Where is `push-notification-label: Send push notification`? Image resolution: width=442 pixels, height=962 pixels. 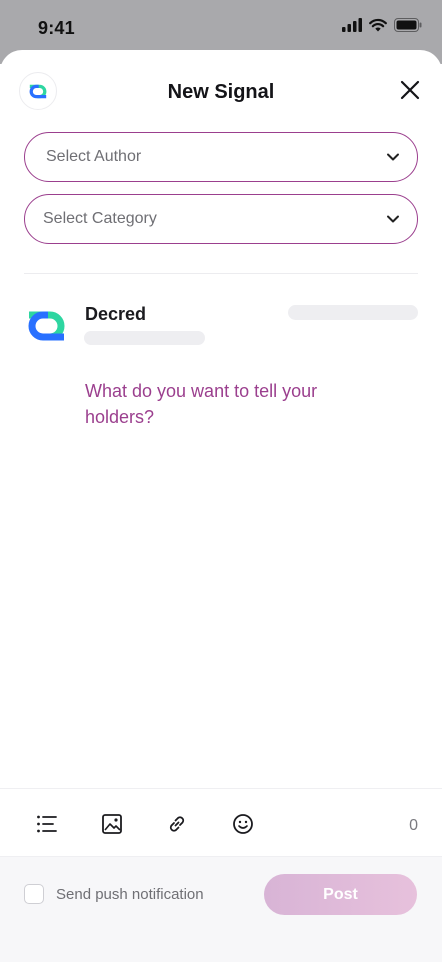
push-notification-label: Send push notification is located at coordinates (130, 894).